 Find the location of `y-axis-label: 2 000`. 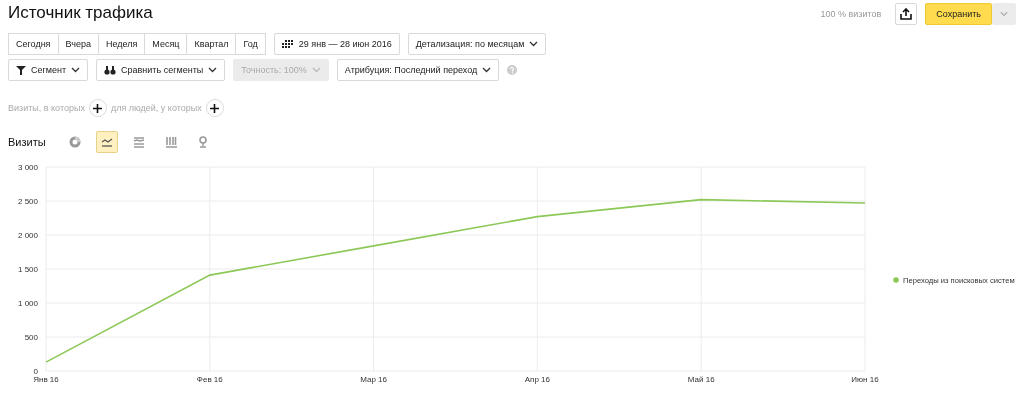

y-axis-label: 2 000 is located at coordinates (27, 235).